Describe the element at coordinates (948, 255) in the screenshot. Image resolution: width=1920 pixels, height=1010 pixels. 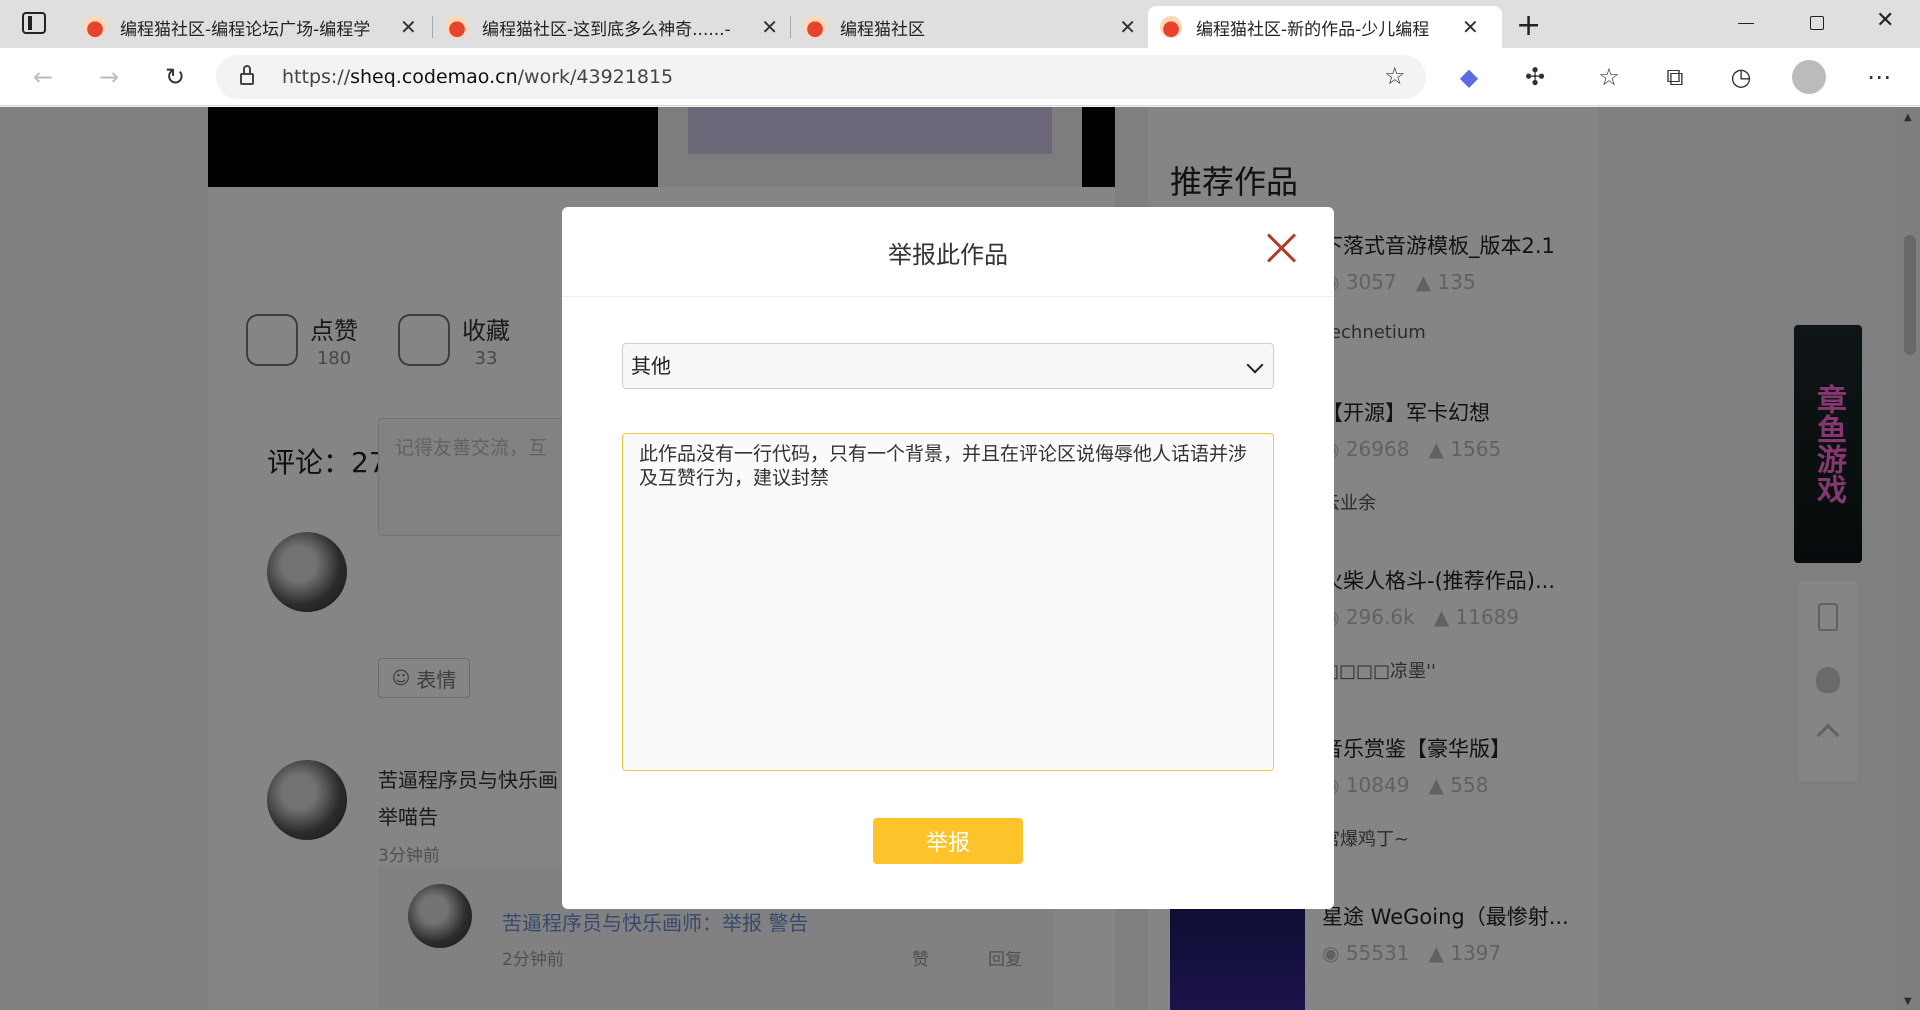
I see `report-dialog-title: 举报此作品` at that location.